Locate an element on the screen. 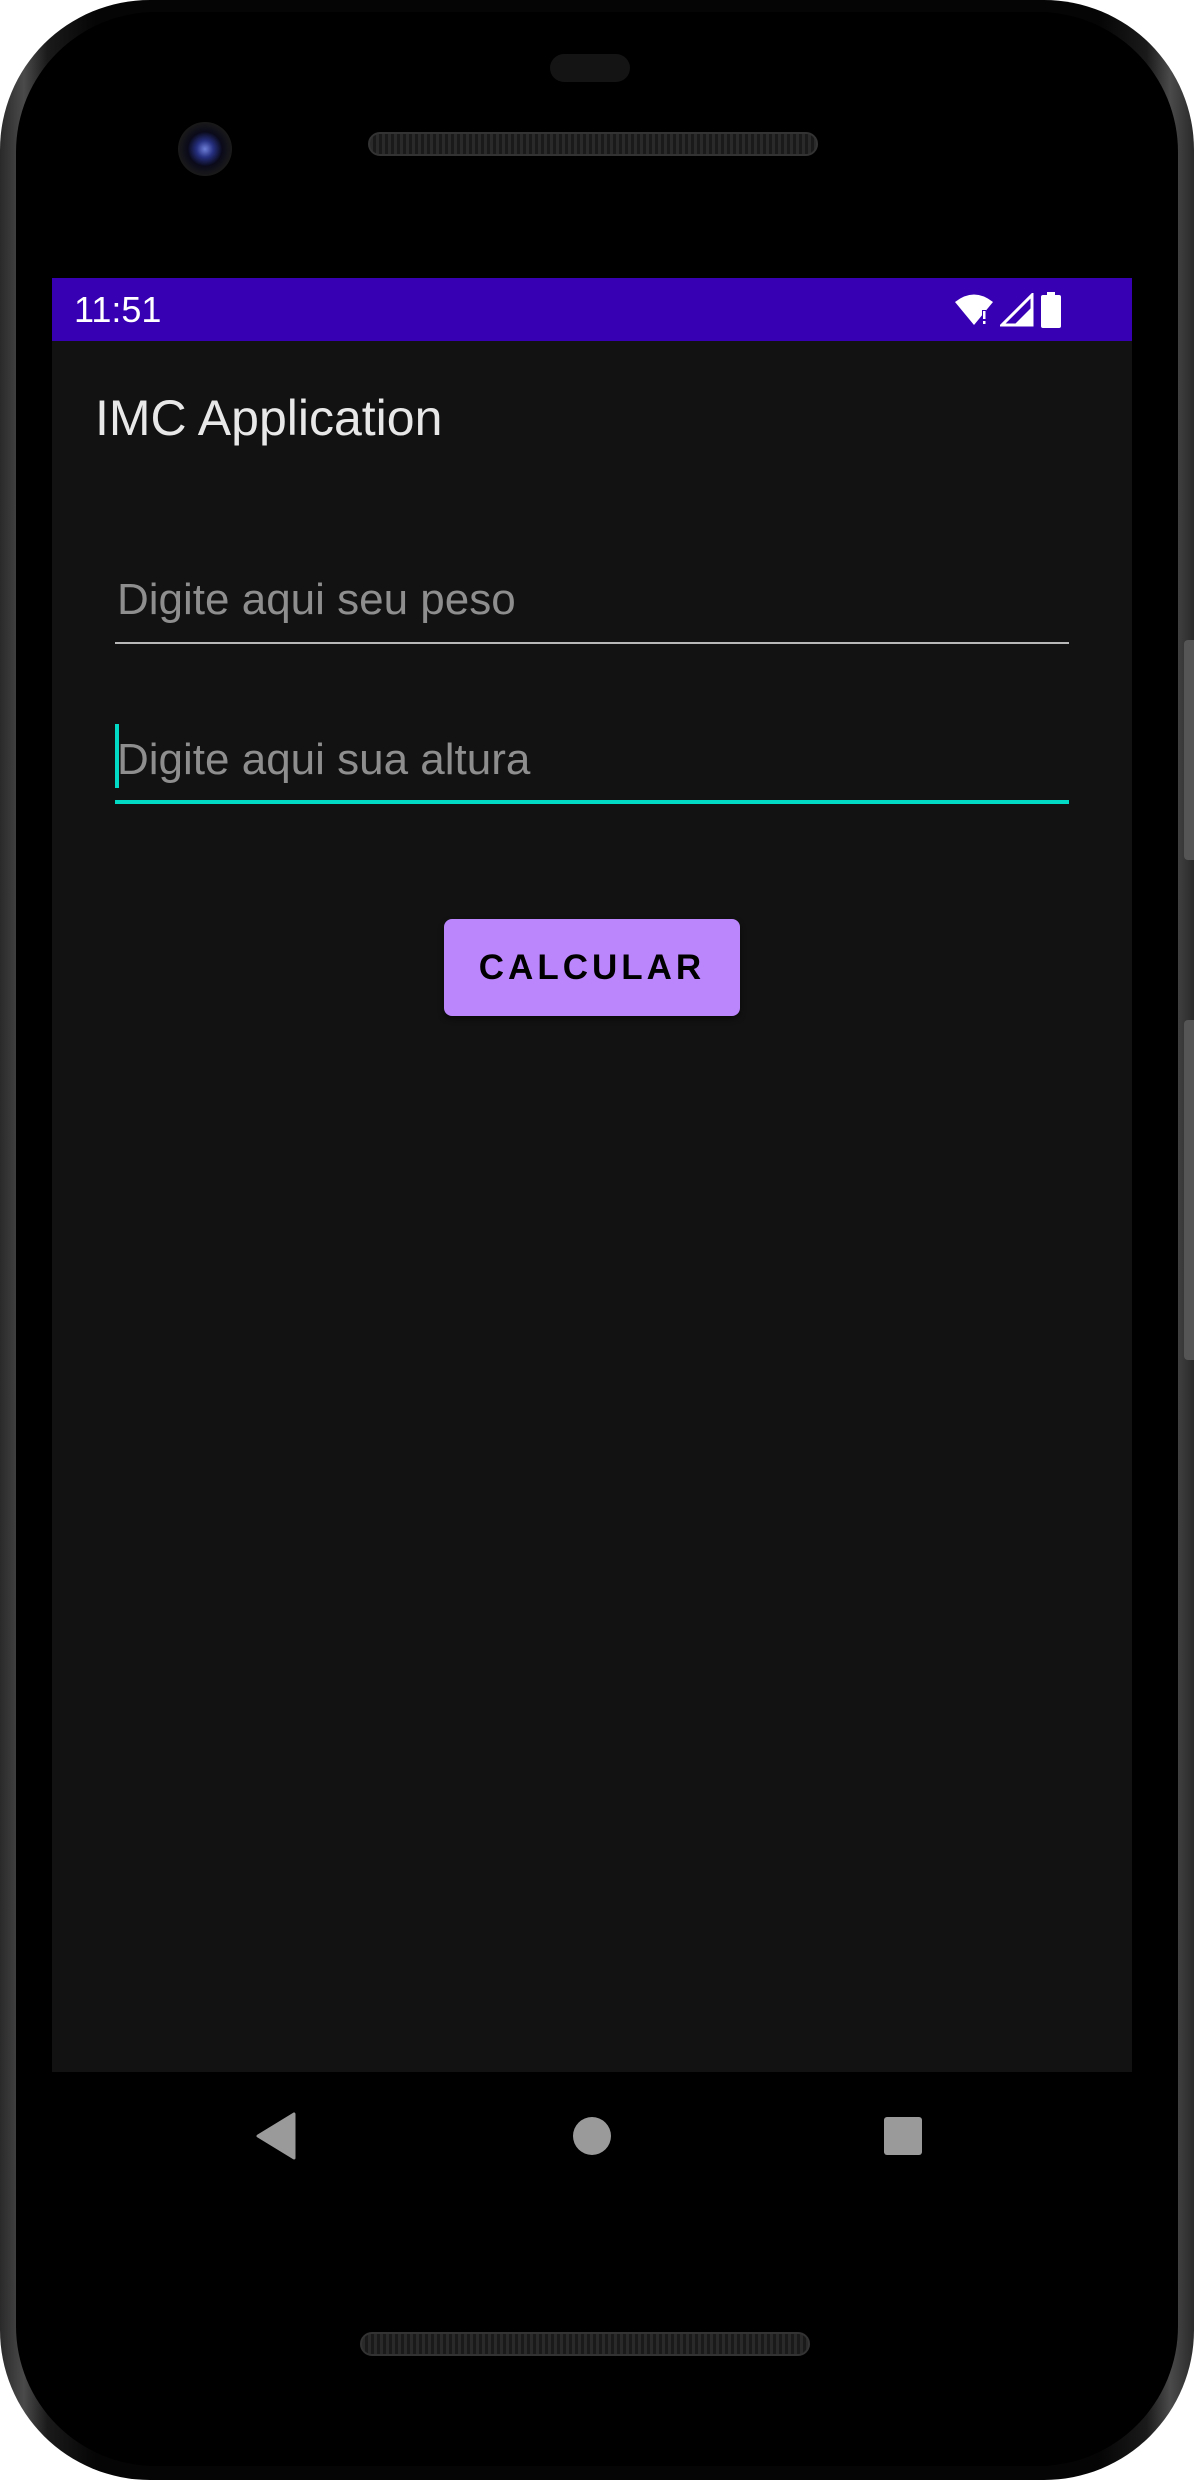  recents-icon is located at coordinates (903, 2136).